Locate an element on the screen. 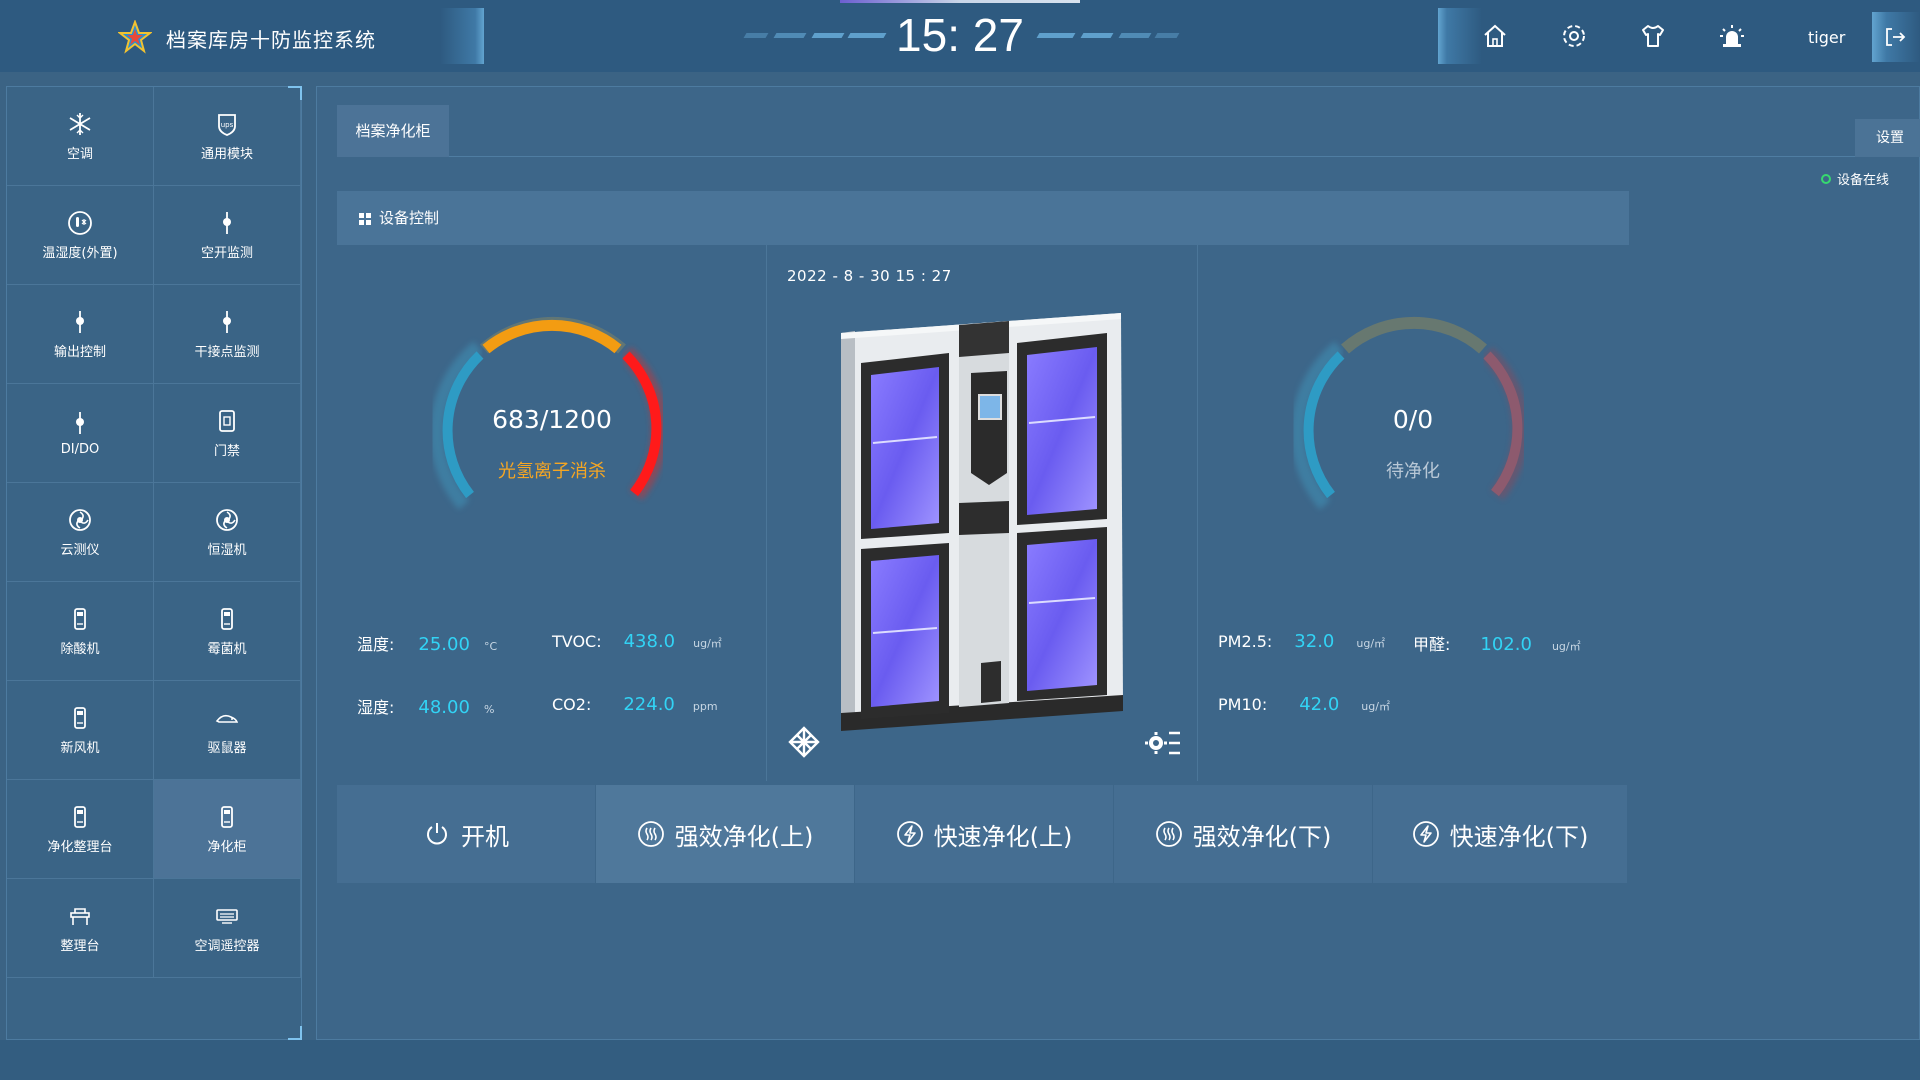 This screenshot has width=1920, height=1080. power-icon is located at coordinates (437, 834).